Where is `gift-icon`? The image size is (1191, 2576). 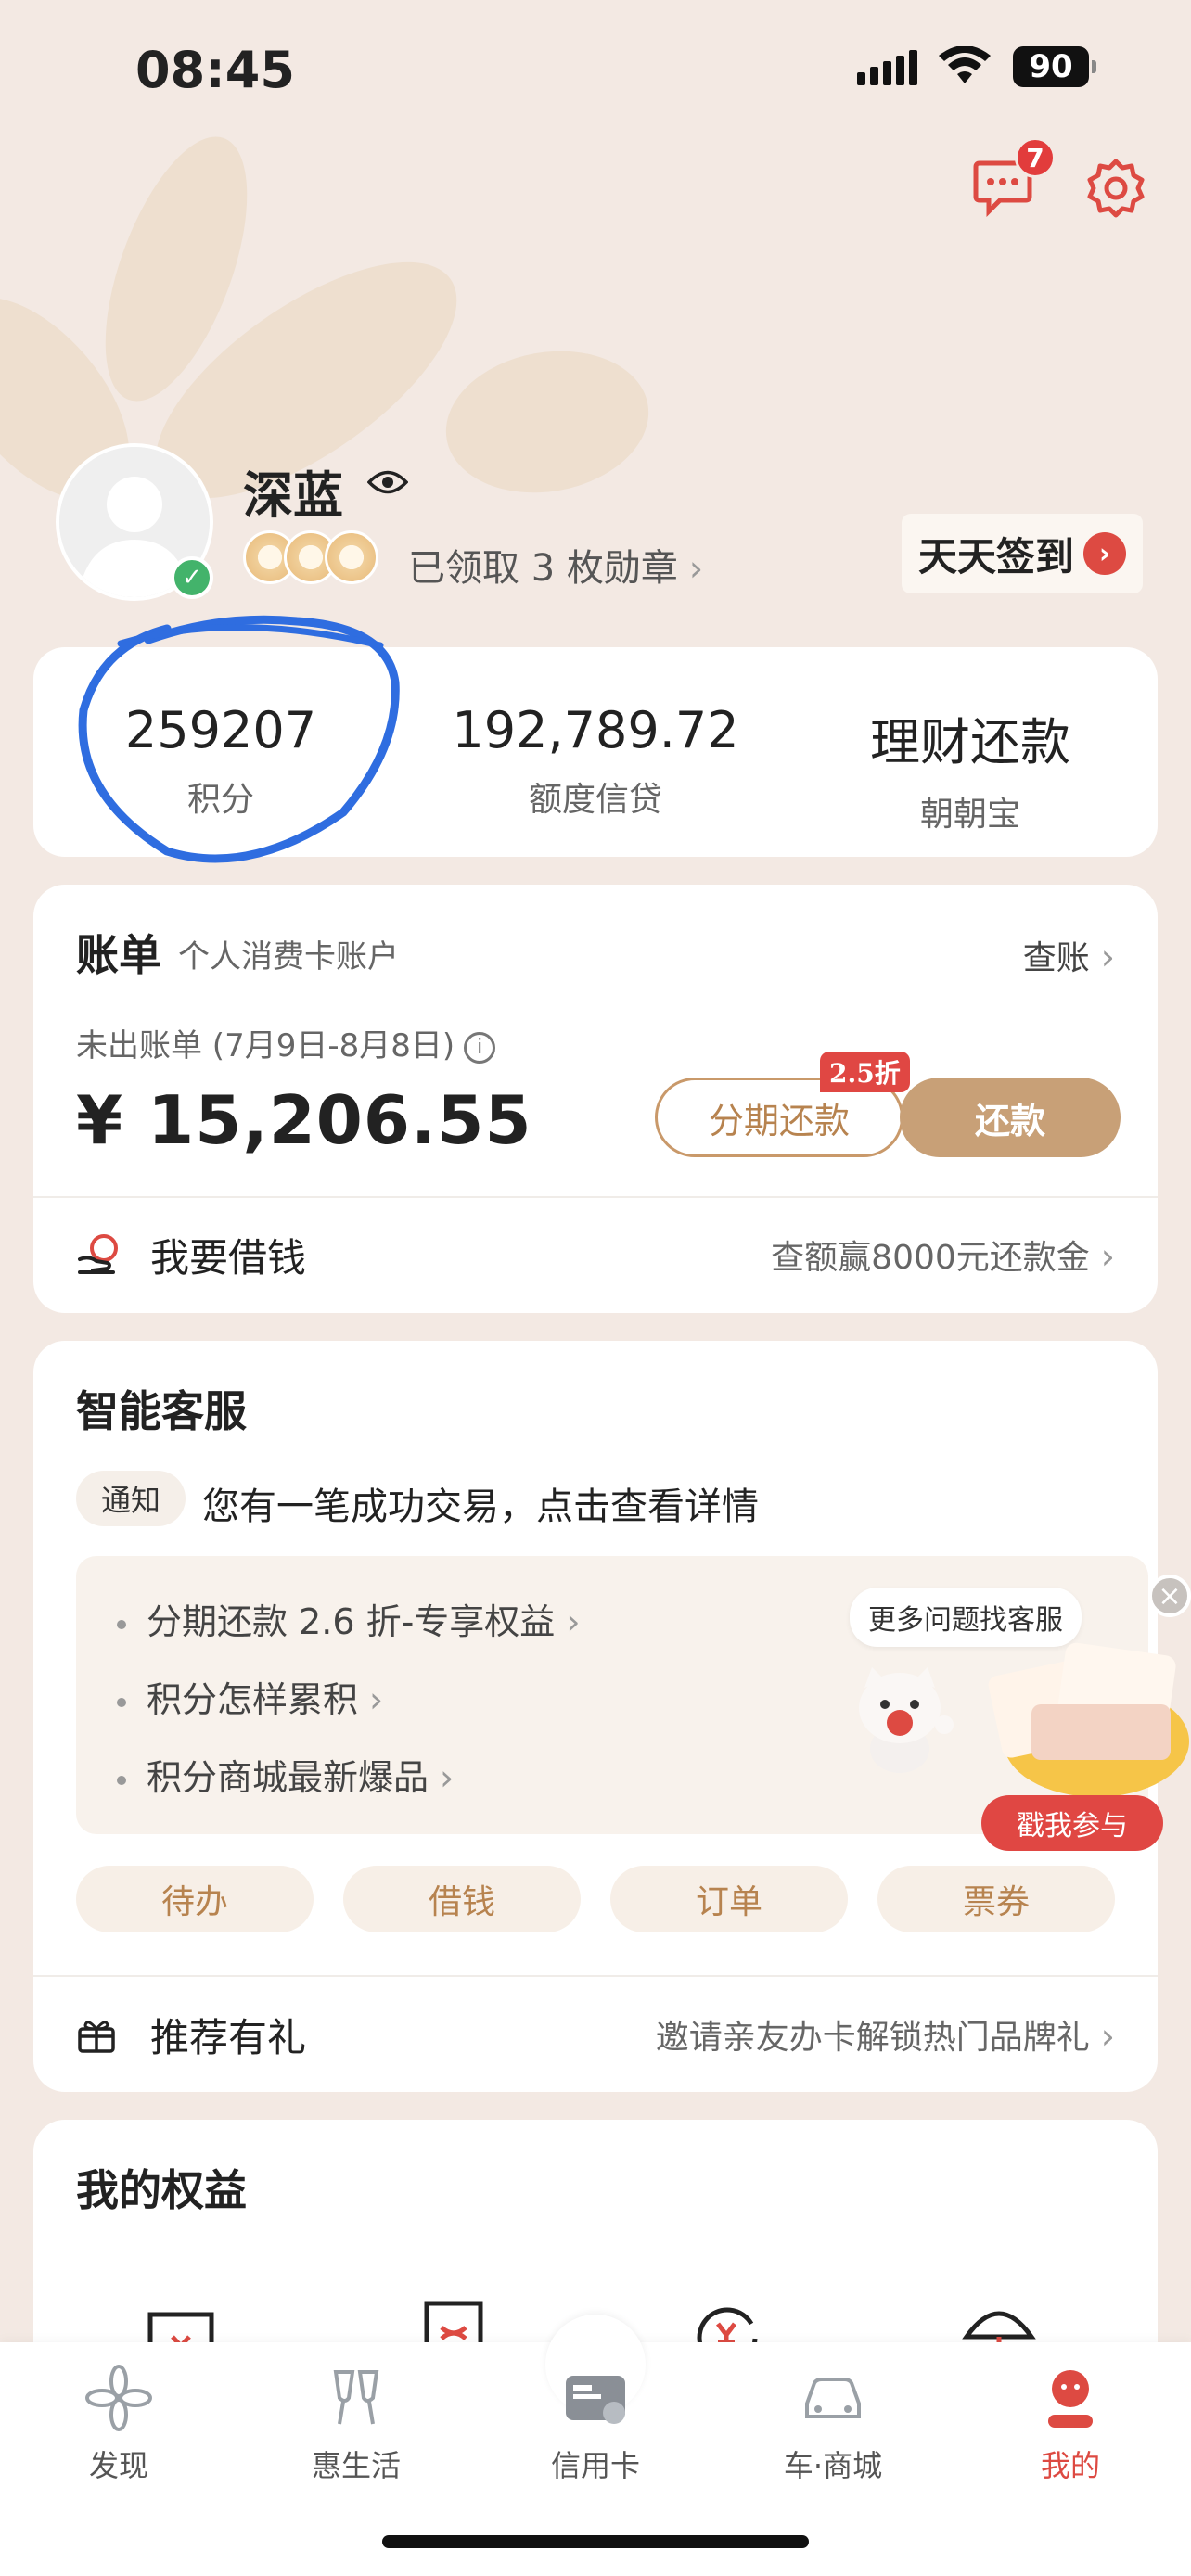 gift-icon is located at coordinates (96, 2037).